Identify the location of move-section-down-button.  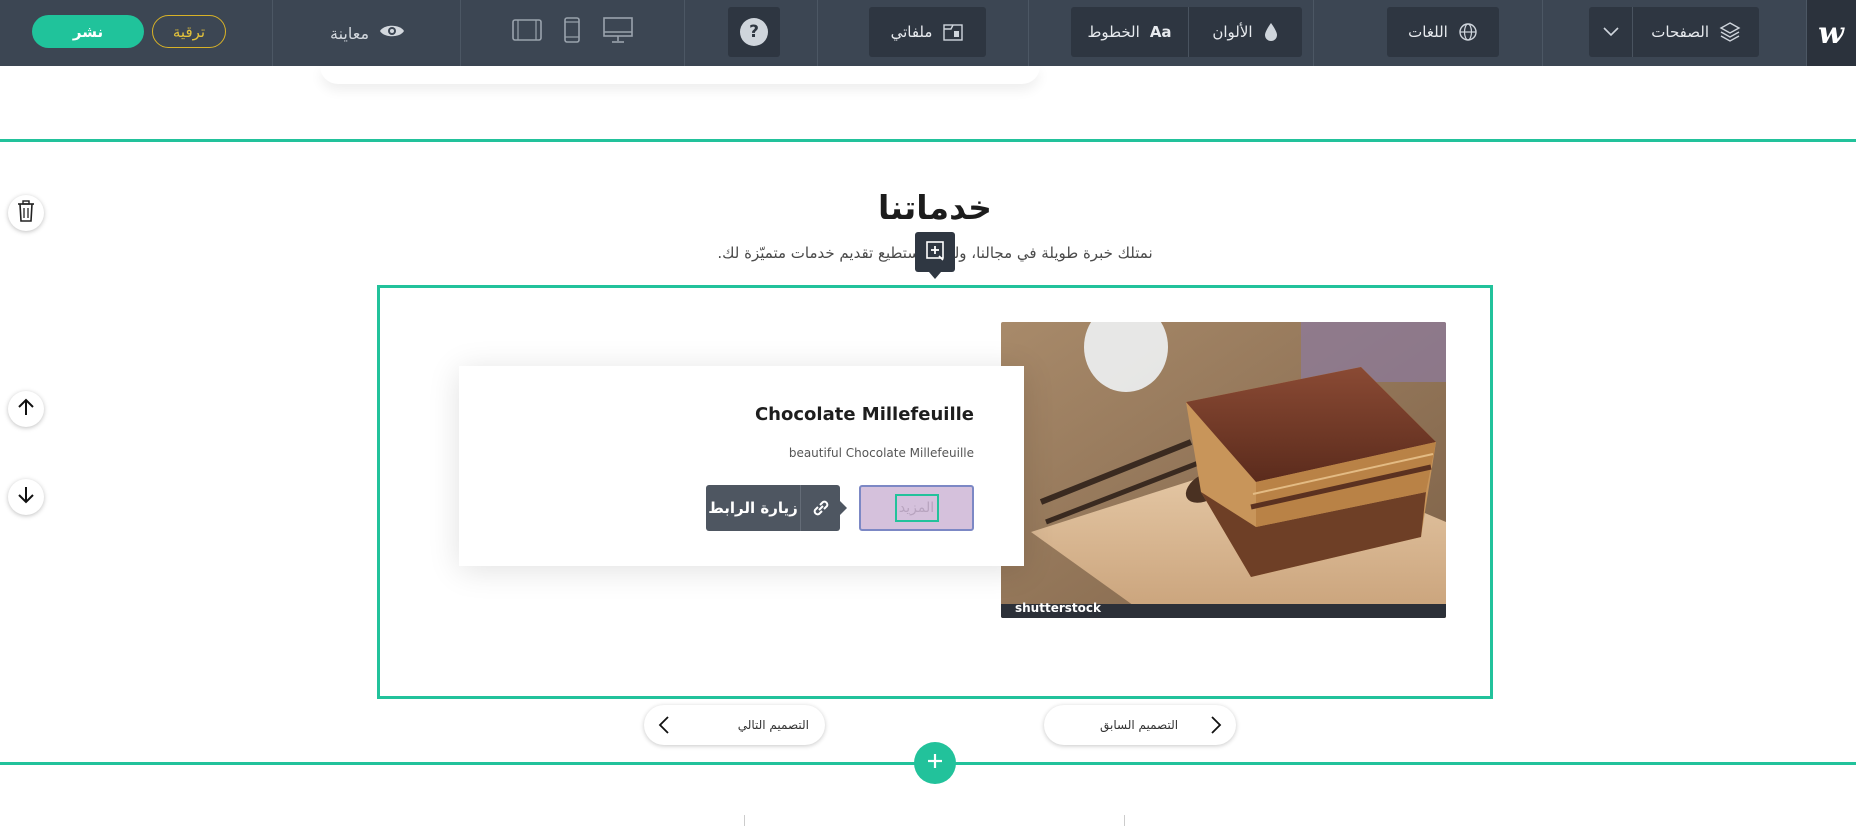
(26, 497).